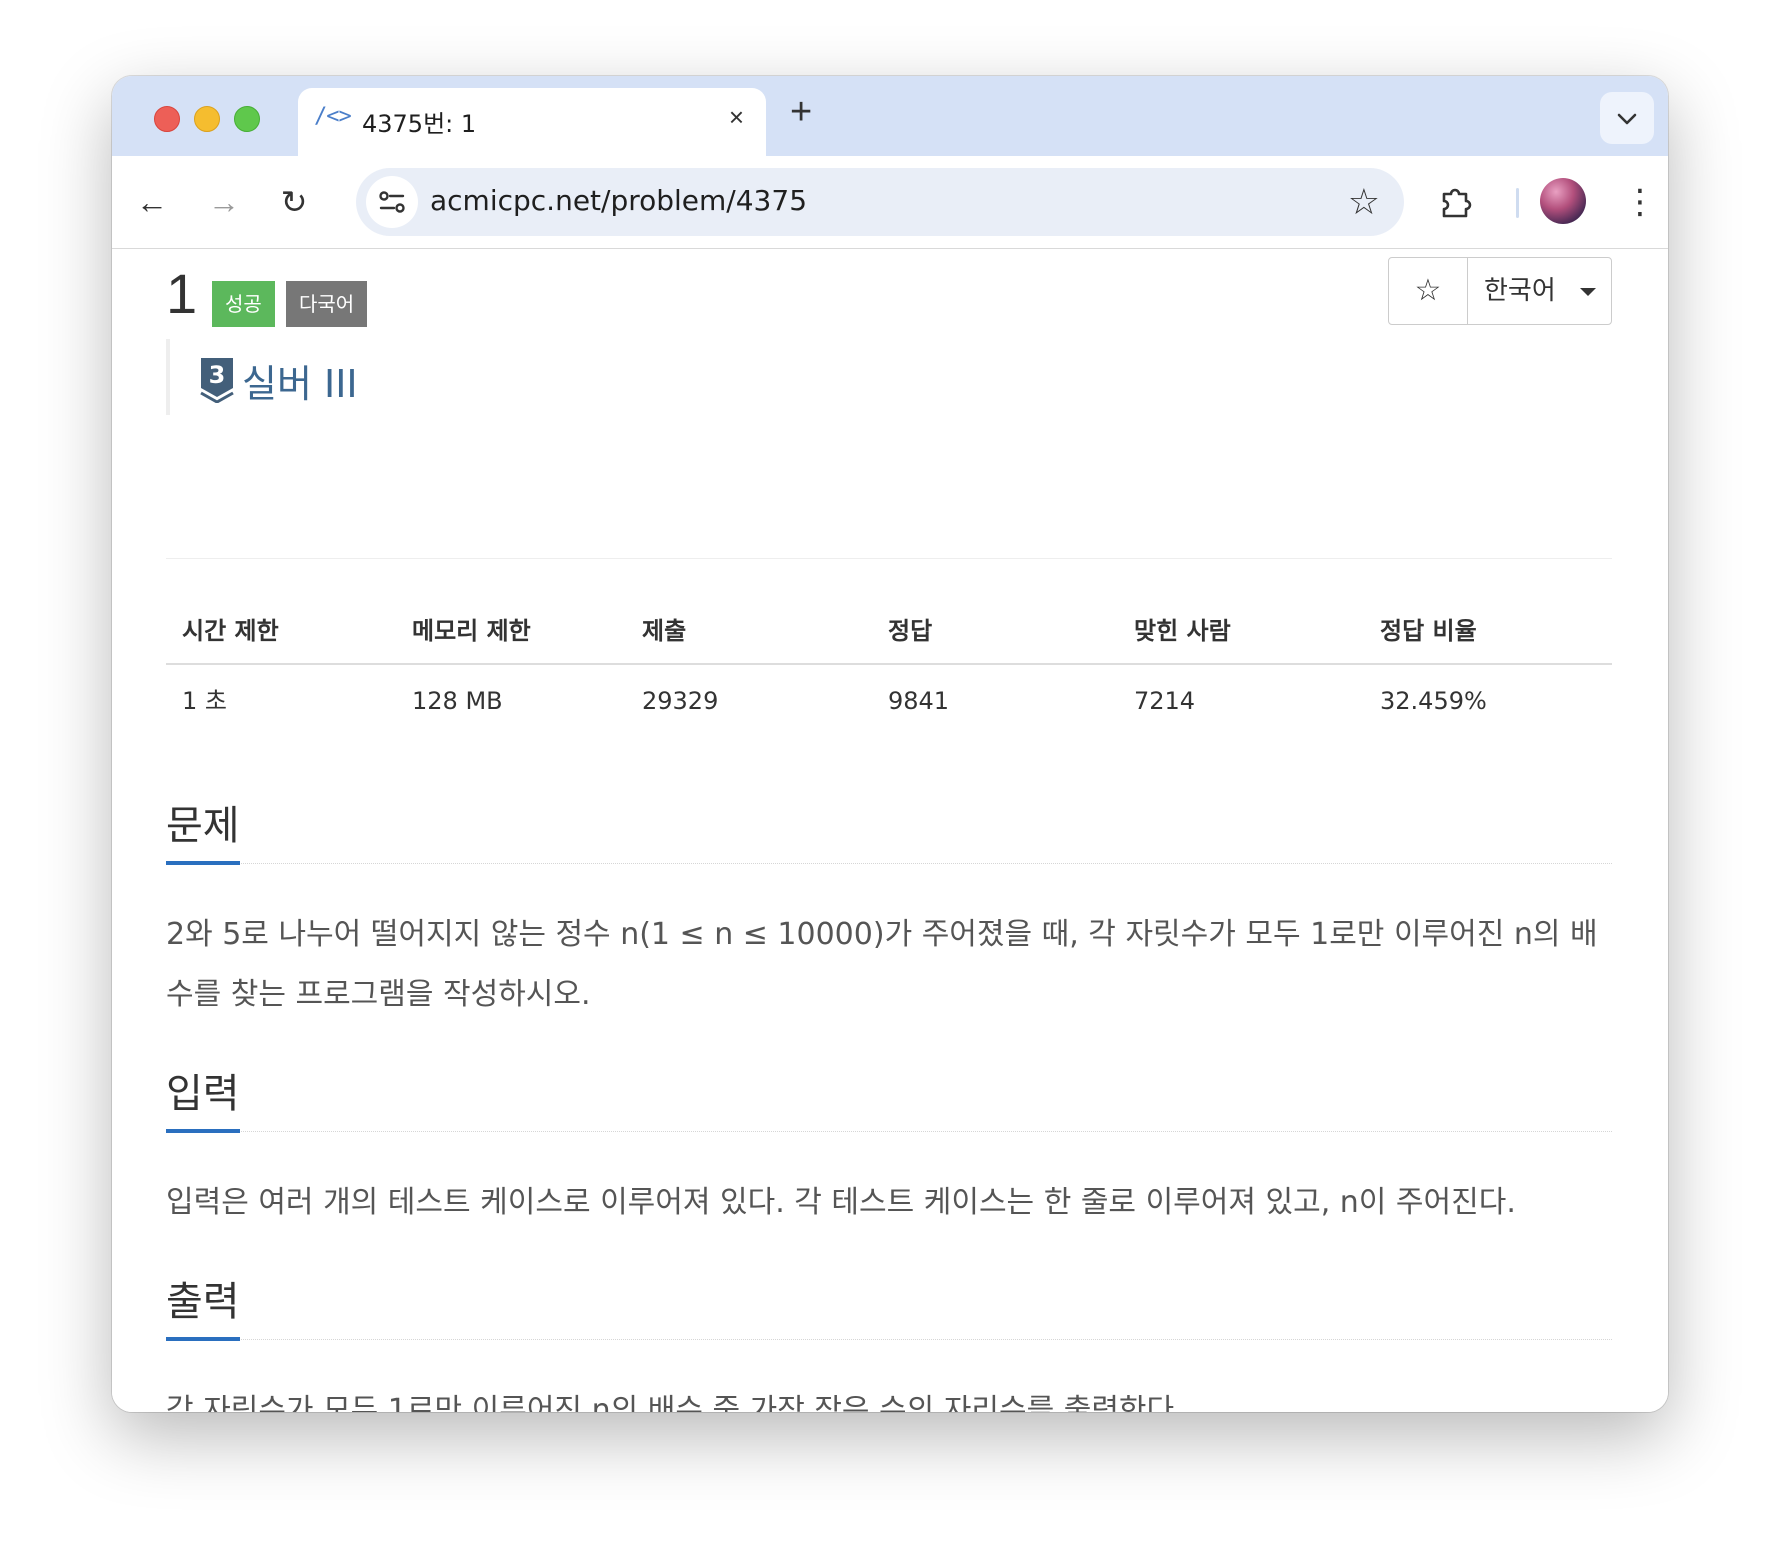  What do you see at coordinates (736, 117) in the screenshot?
I see `close-tab-icon: ×` at bounding box center [736, 117].